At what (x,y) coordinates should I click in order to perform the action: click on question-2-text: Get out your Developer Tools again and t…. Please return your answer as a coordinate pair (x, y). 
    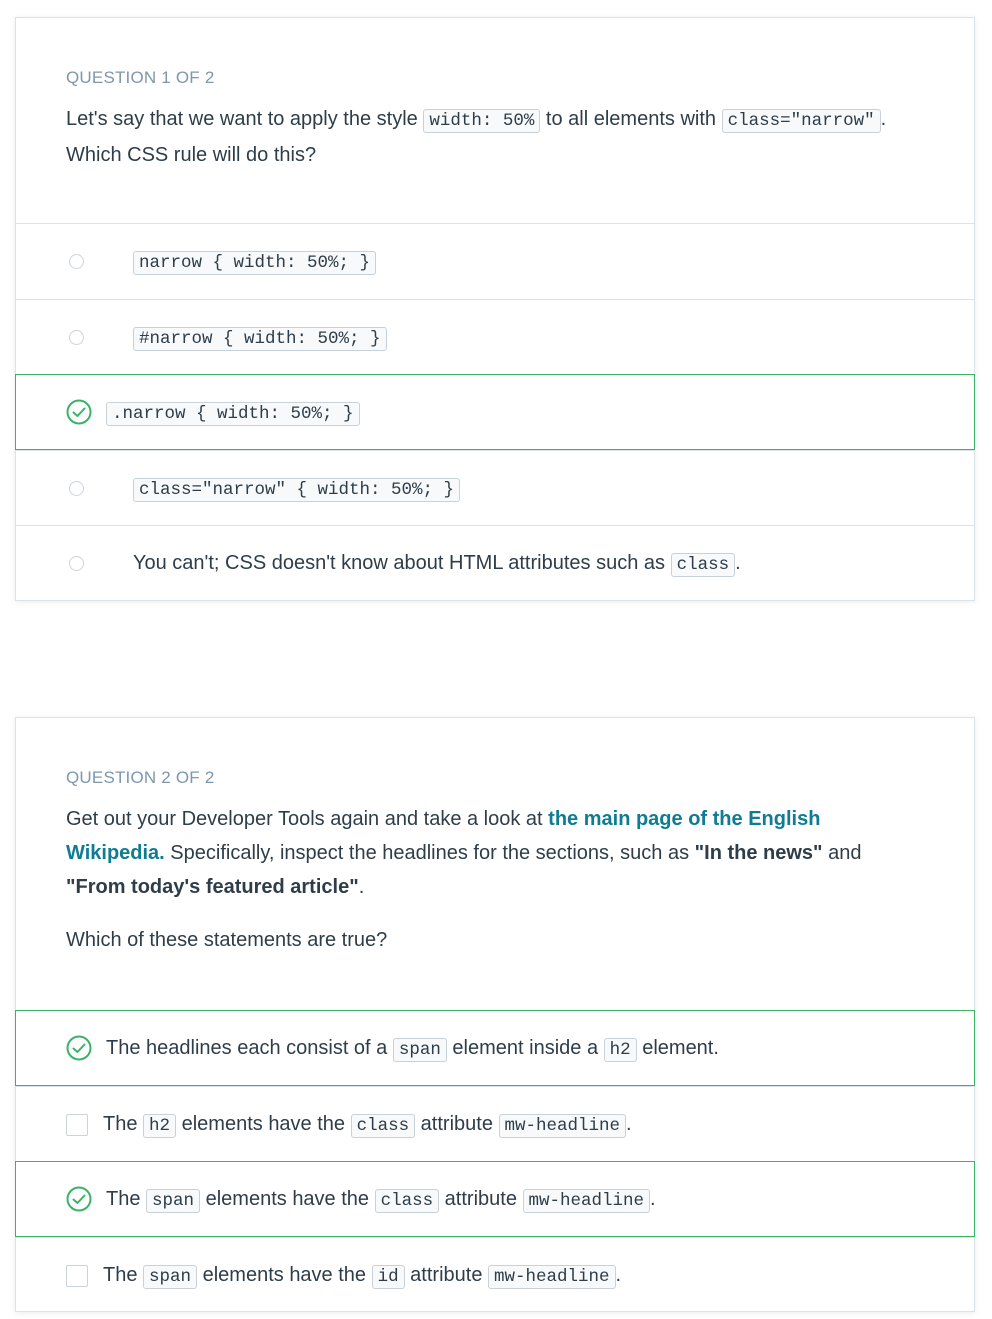
    Looking at the image, I should click on (464, 853).